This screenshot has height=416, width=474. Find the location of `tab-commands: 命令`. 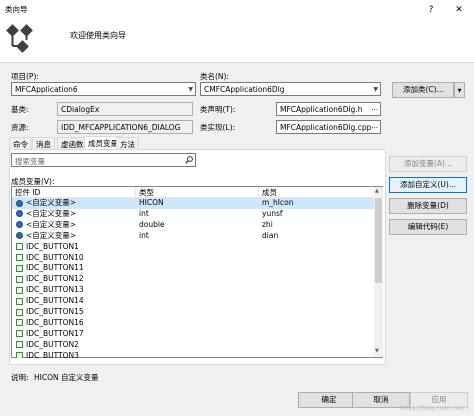

tab-commands: 命令 is located at coordinates (20, 143).